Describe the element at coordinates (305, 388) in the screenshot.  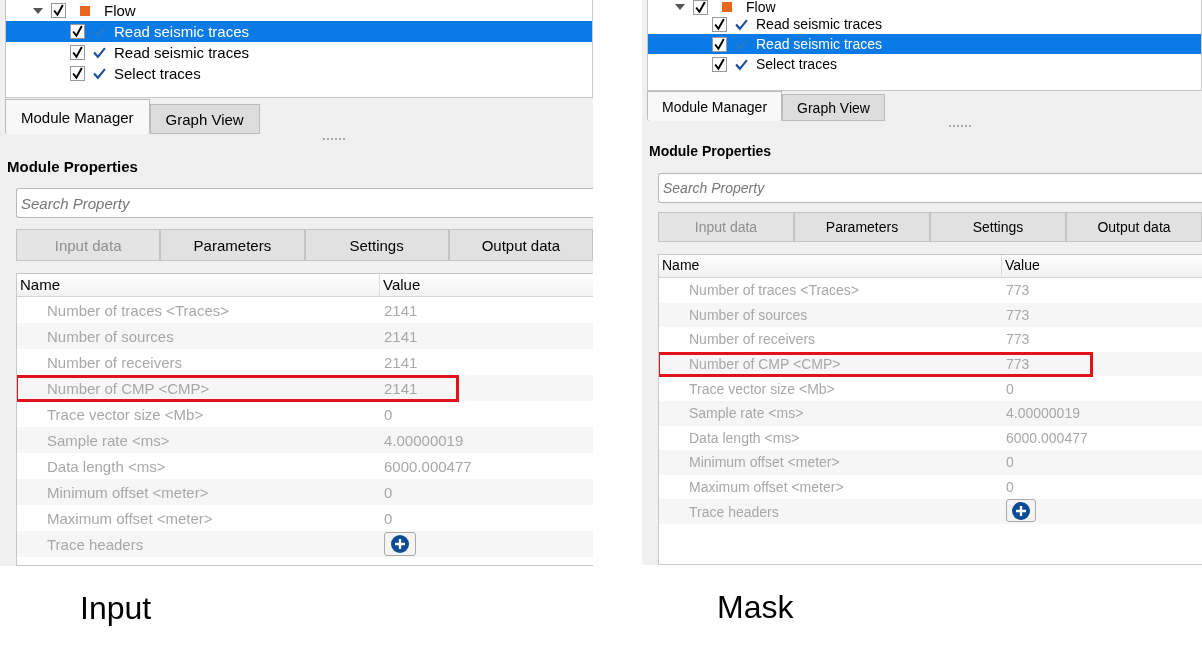
I see `table-row: Number of CMP <CMP> 2141` at that location.